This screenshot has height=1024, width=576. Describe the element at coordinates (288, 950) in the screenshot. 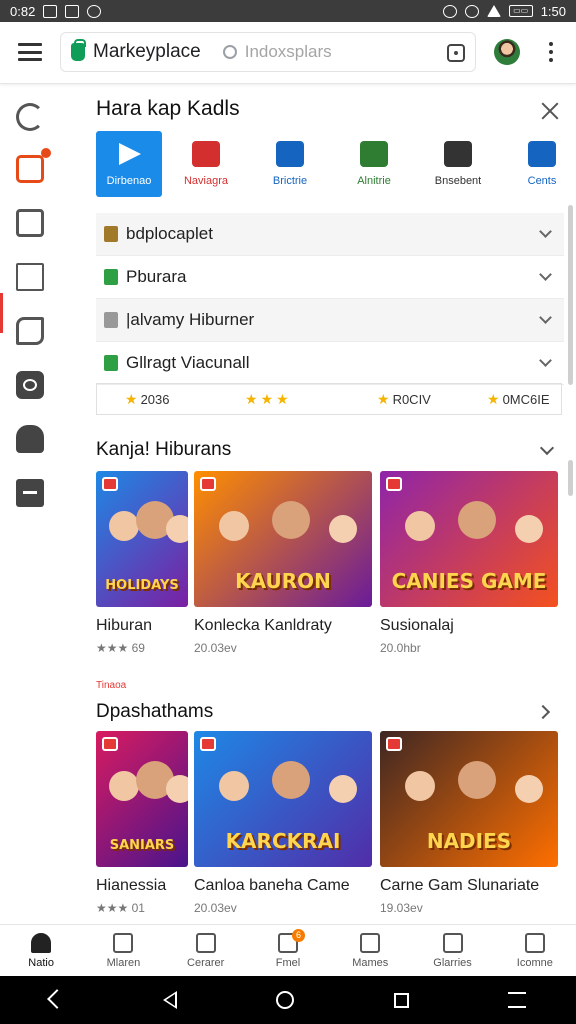

I see `nav-item-3: 6 Fmel` at that location.